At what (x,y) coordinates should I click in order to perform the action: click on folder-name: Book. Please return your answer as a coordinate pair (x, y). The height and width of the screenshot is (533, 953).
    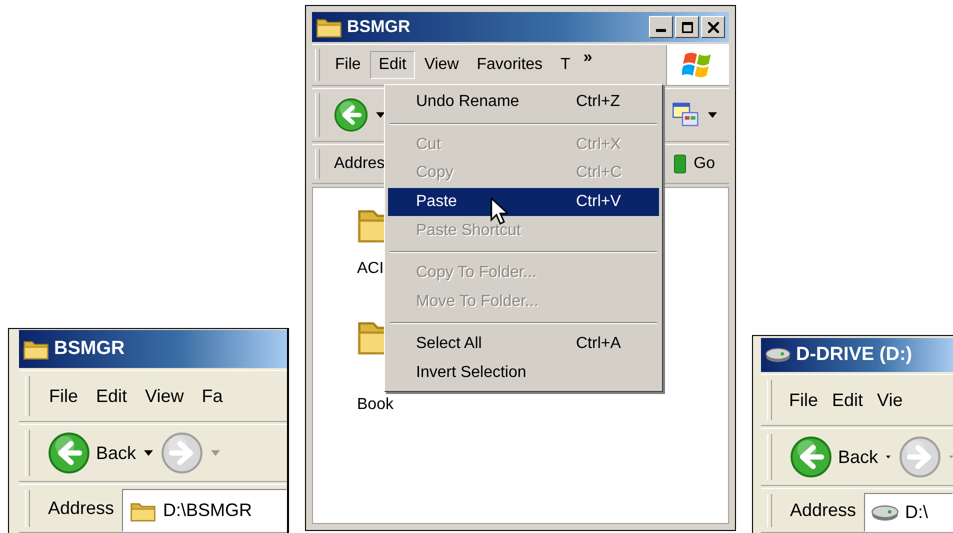
    Looking at the image, I should click on (375, 405).